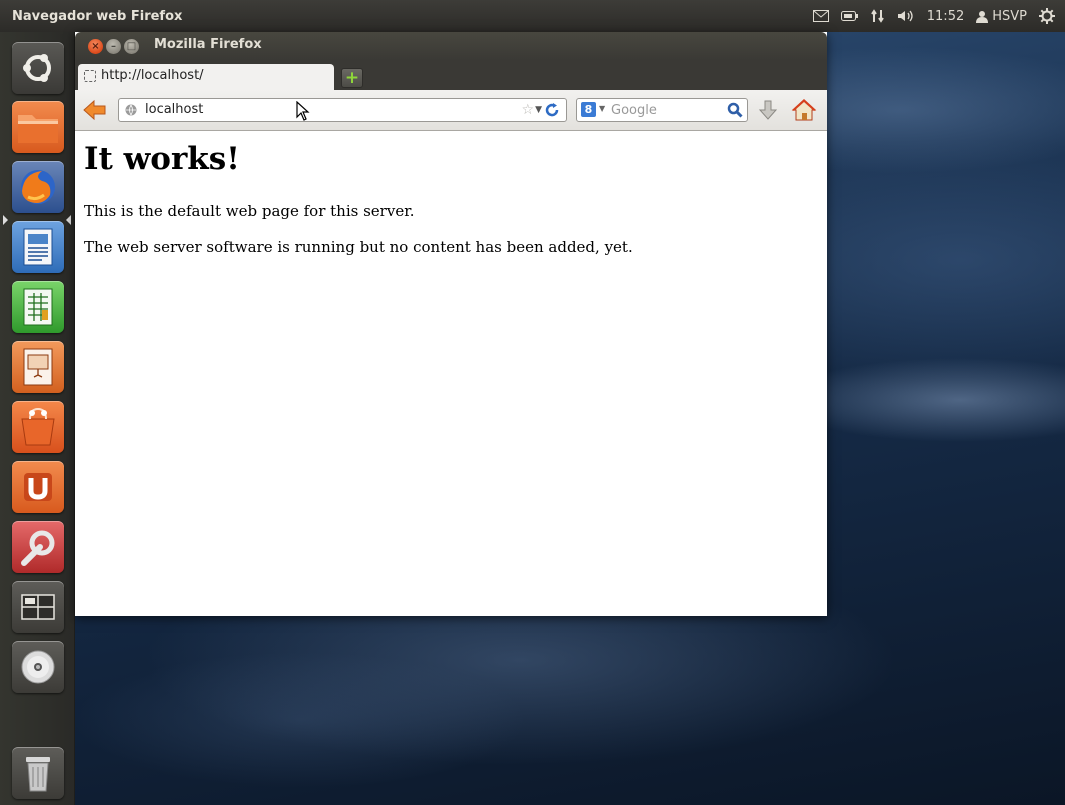 This screenshot has height=805, width=1065. Describe the element at coordinates (451, 75) in the screenshot. I see `tab-strip: http://localhost/ +` at that location.